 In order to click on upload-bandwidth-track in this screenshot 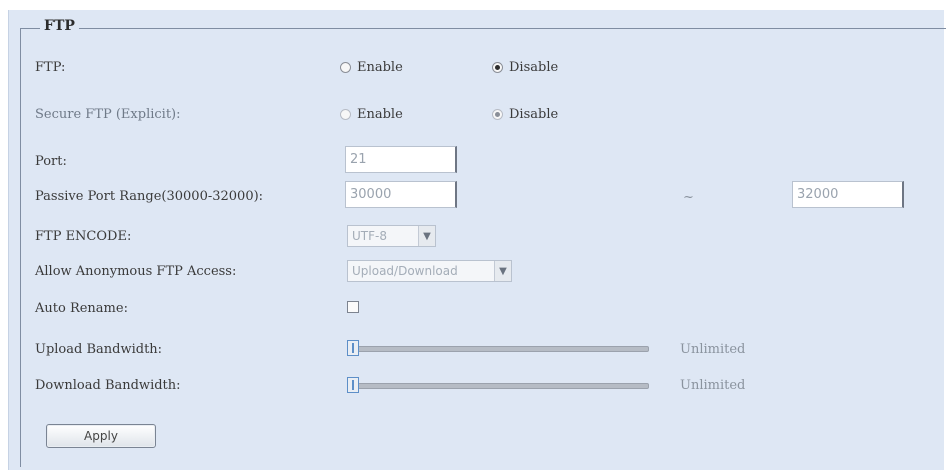, I will do `click(500, 349)`.